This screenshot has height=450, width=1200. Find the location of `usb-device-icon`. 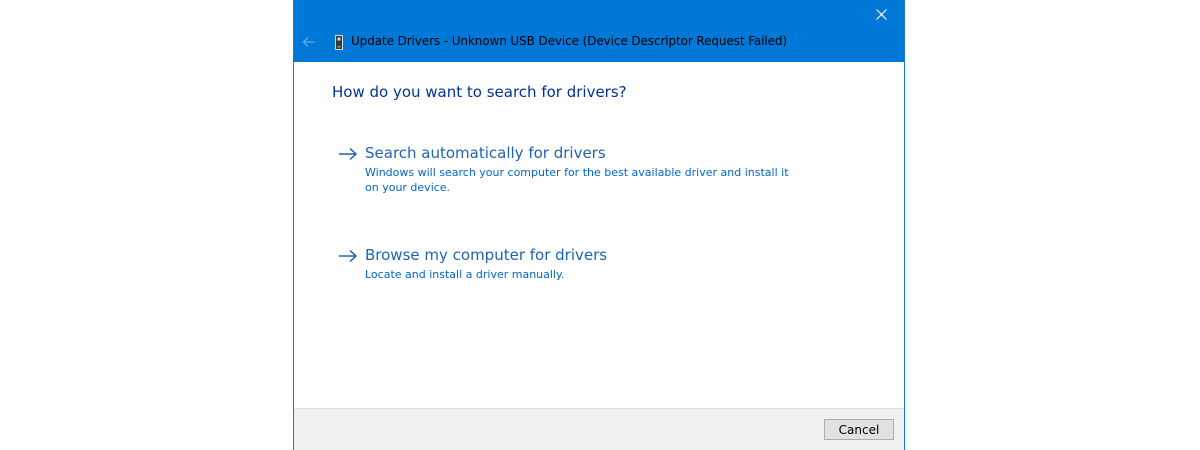

usb-device-icon is located at coordinates (339, 42).